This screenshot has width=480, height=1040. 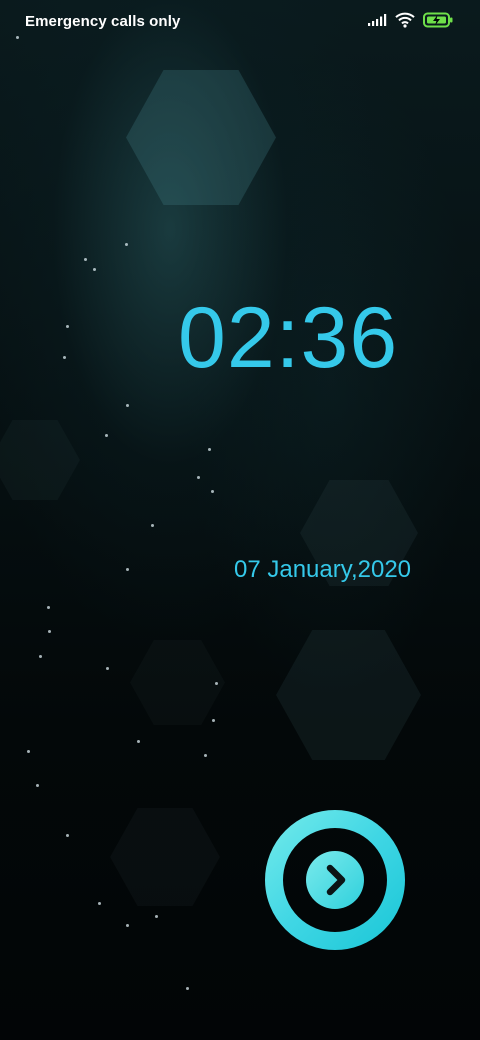 I want to click on battery-charging-icon, so click(x=438, y=22).